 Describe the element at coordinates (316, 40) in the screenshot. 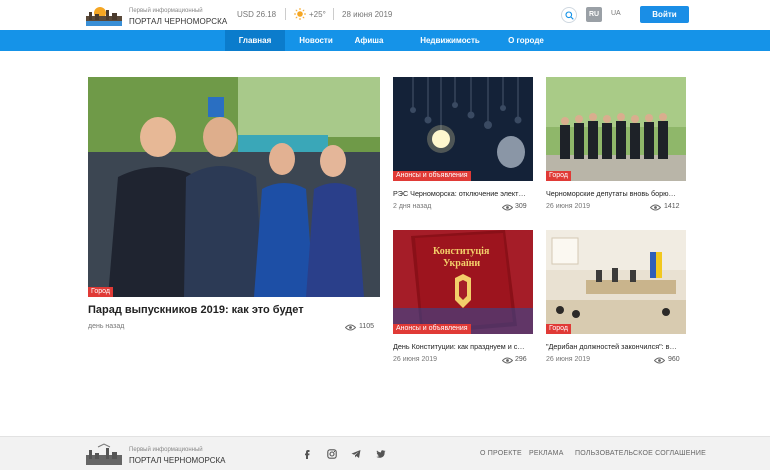

I see `nav-item-news: Новости` at that location.